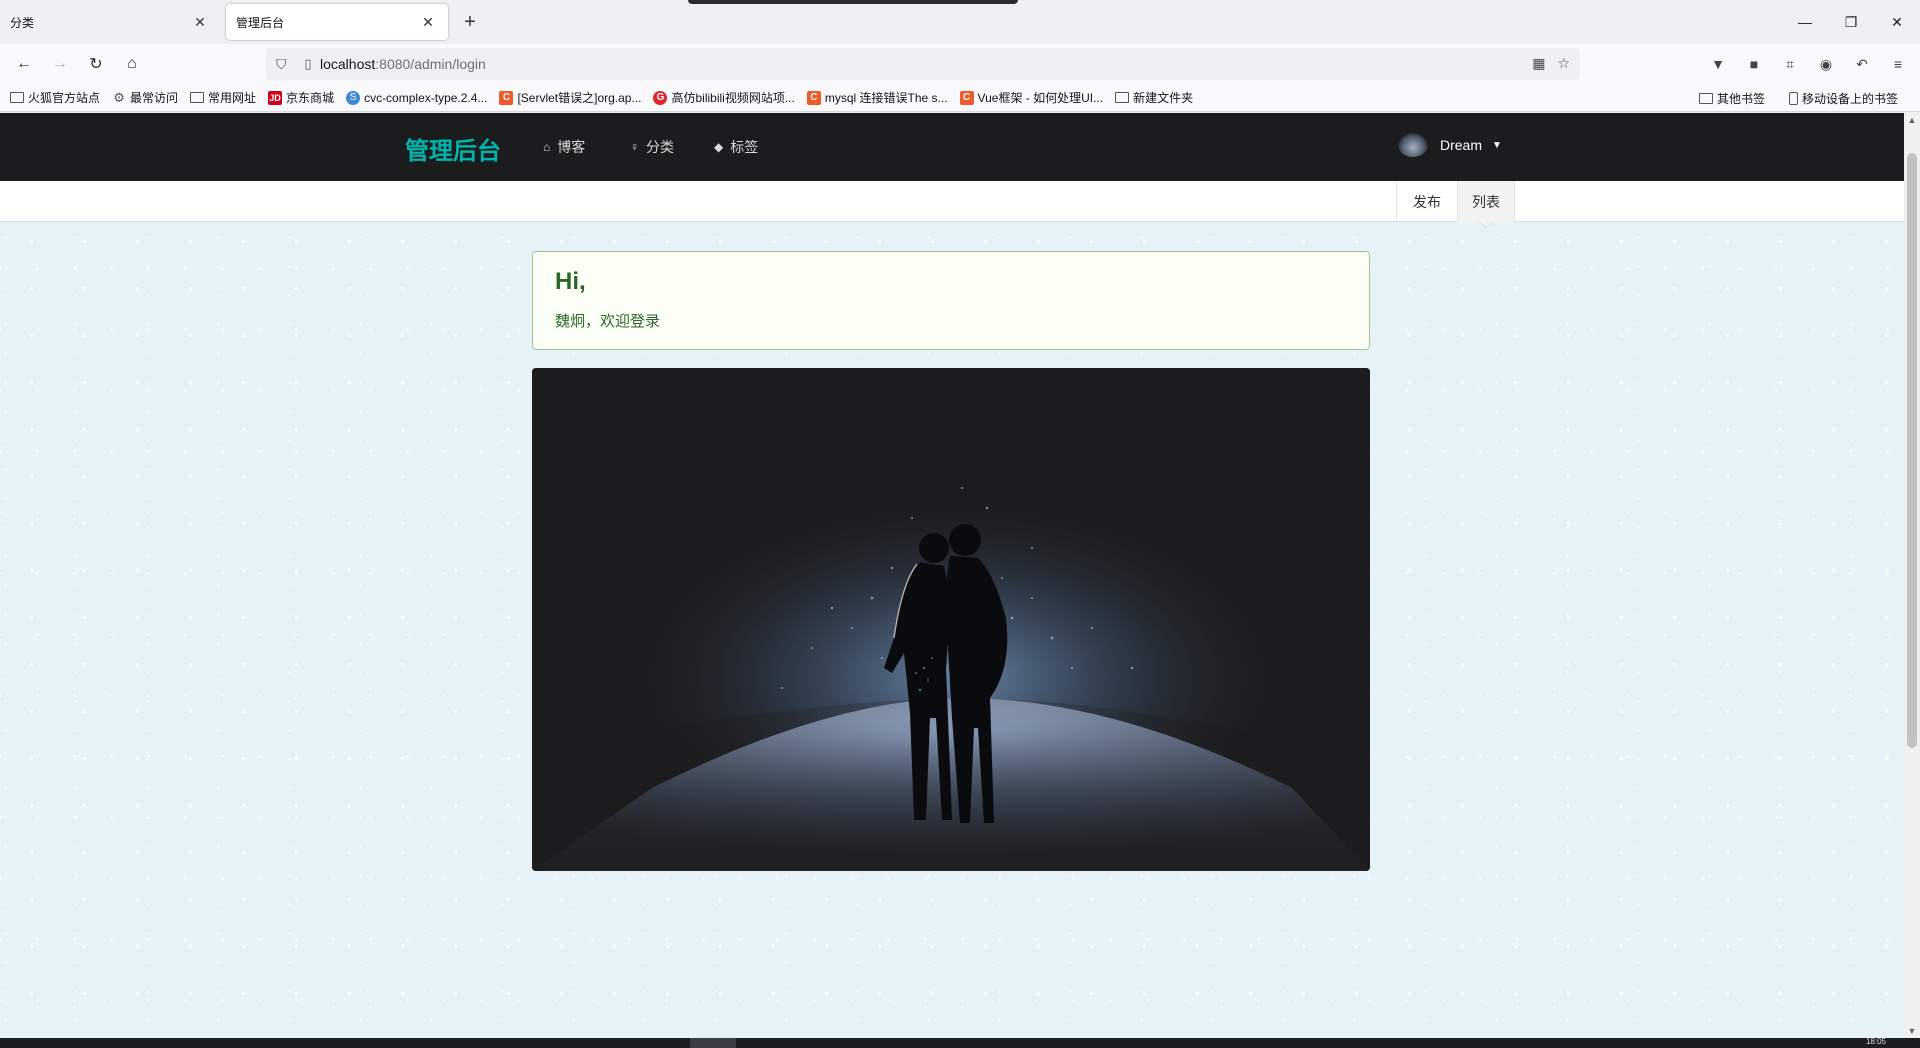 The width and height of the screenshot is (1920, 1048). I want to click on tab-admin: 管理后台 ✕, so click(337, 22).